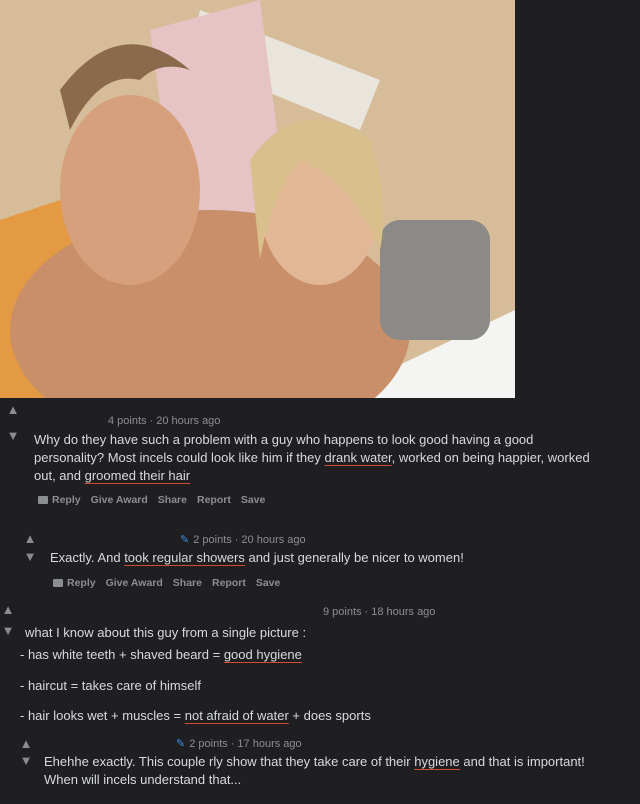 Image resolution: width=640 pixels, height=804 pixels. Describe the element at coordinates (490, 457) in the screenshot. I see `text-segment: , worked on being happier, worked` at that location.